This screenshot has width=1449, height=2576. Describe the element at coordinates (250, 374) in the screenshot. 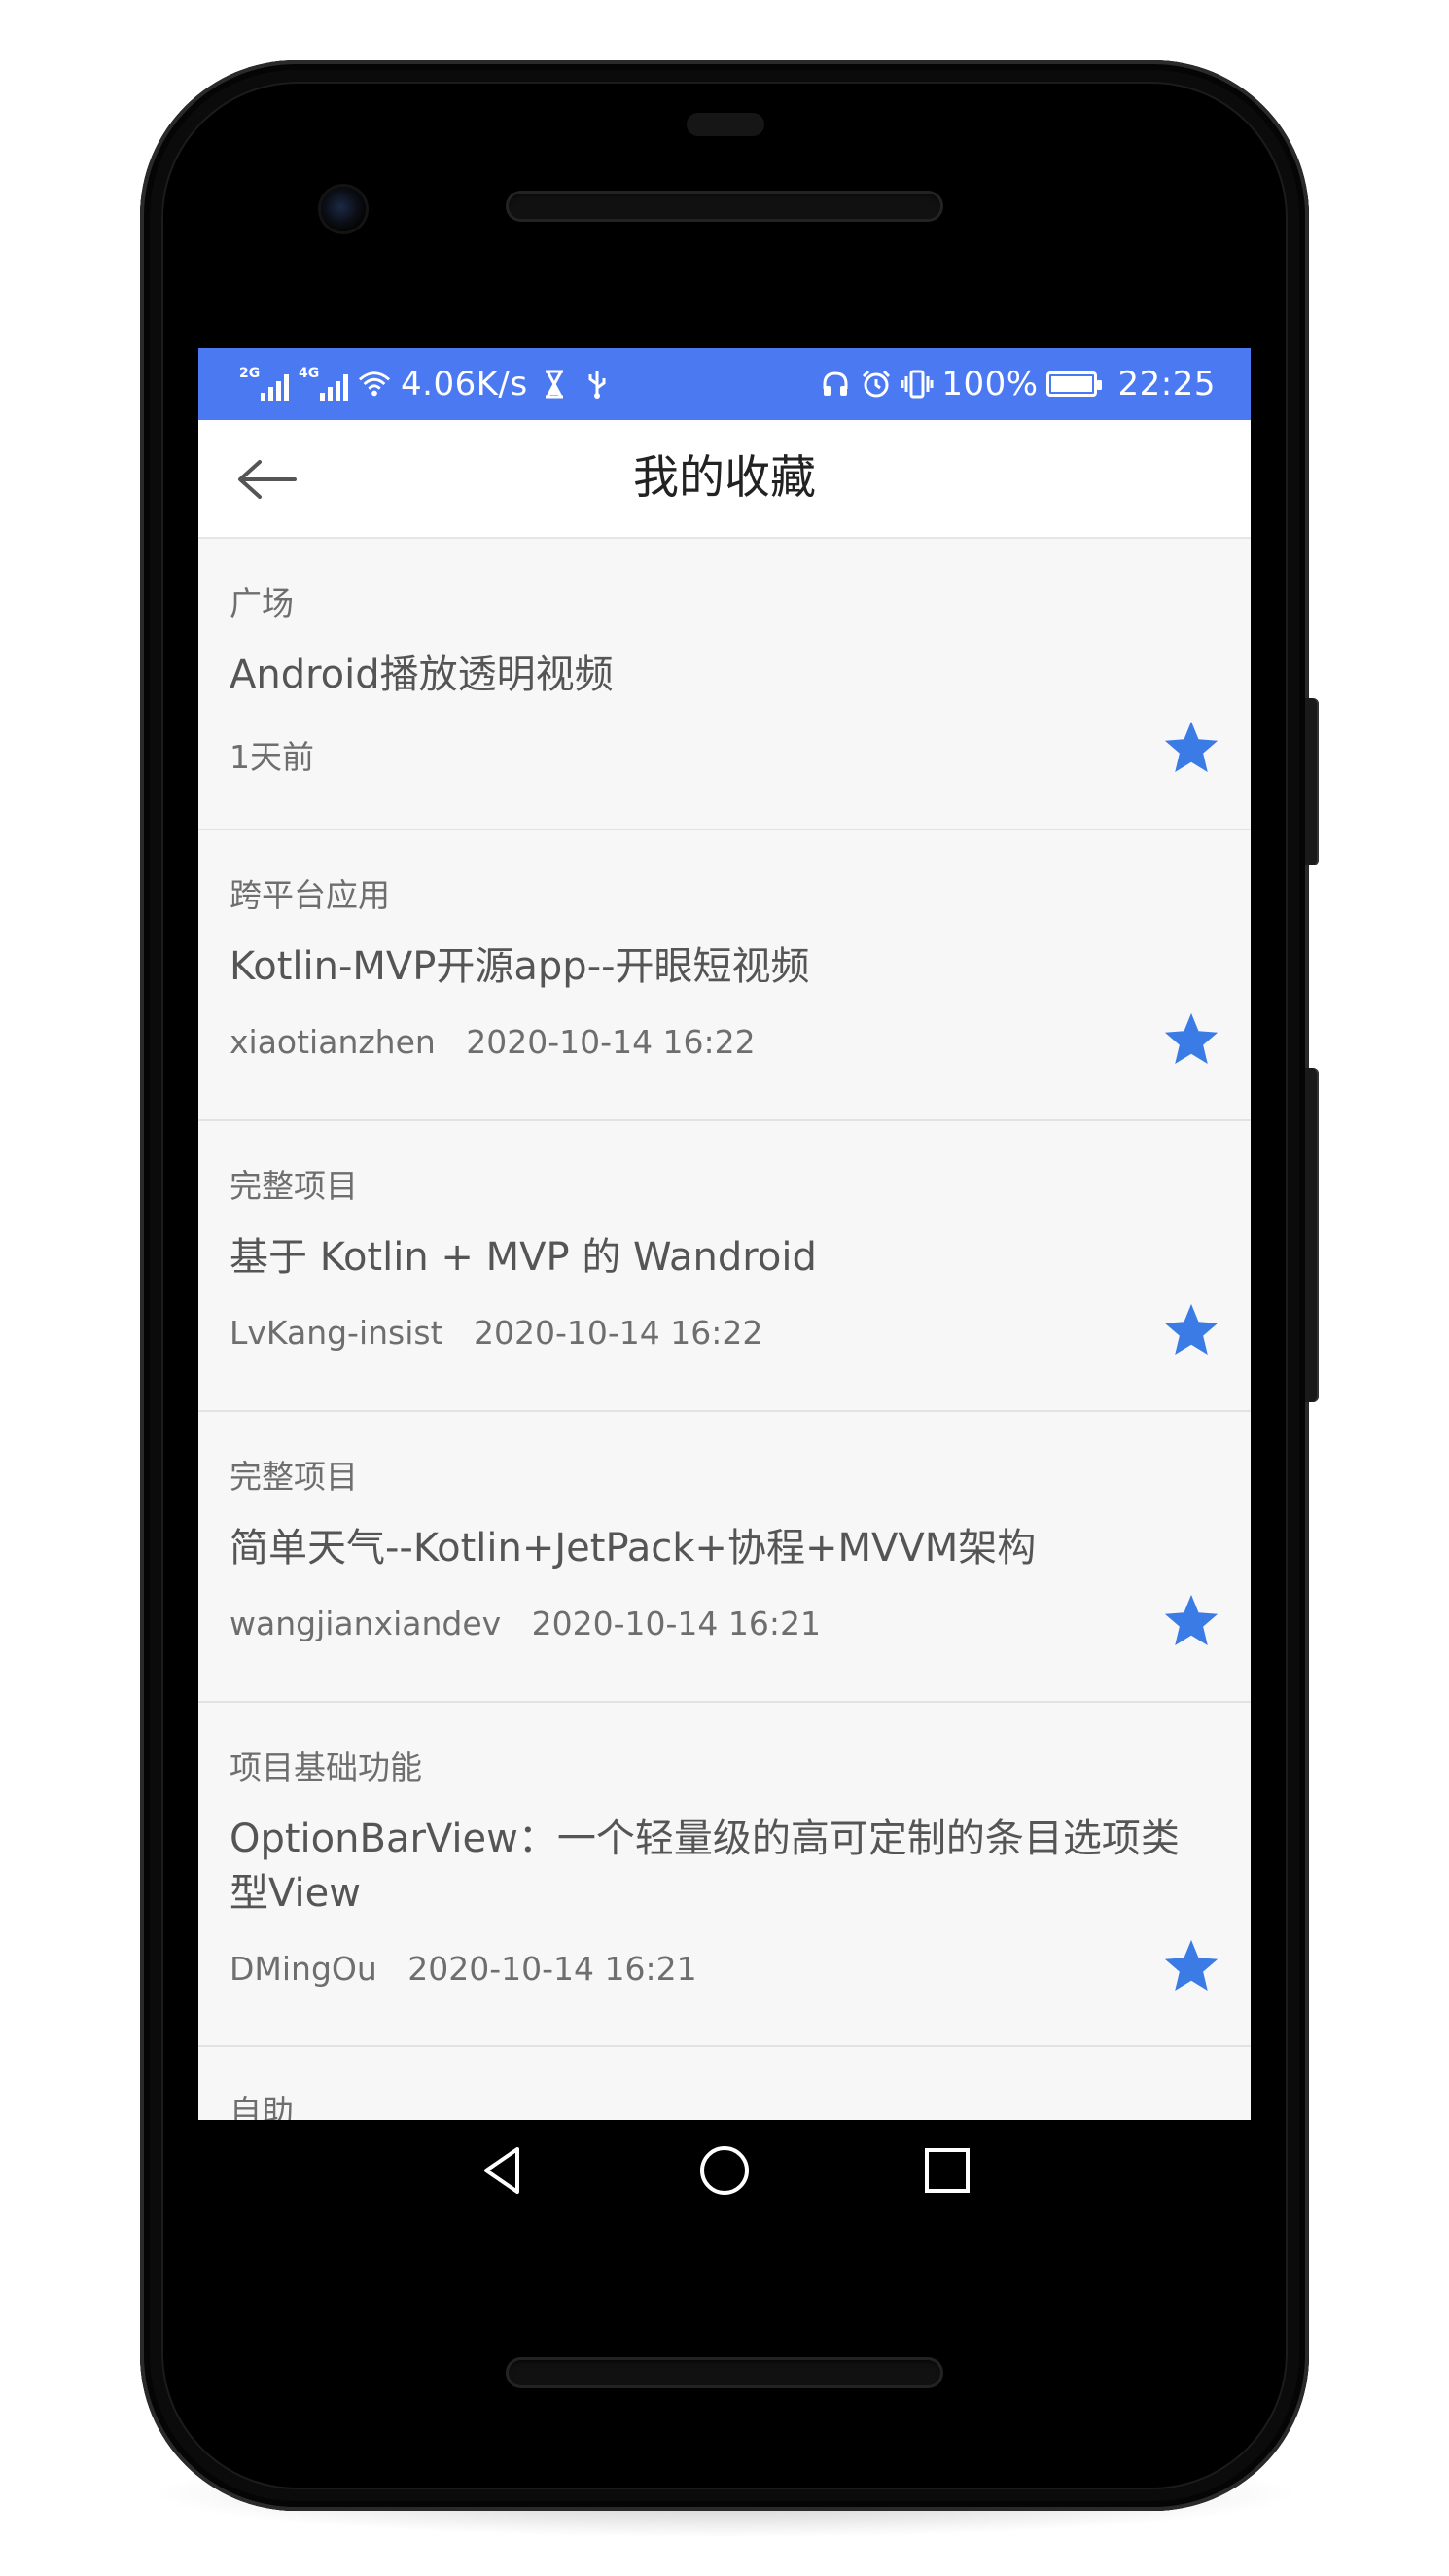

I see `sim1-tag: 2G` at that location.